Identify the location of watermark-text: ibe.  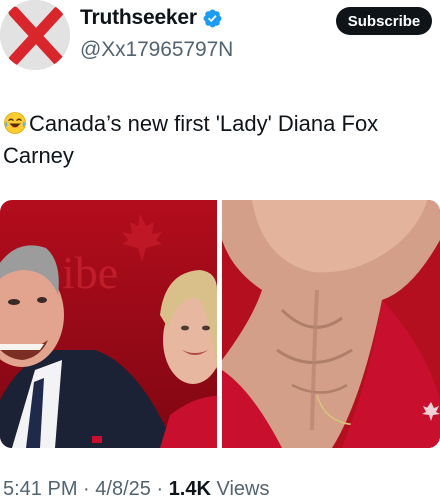
(90, 272).